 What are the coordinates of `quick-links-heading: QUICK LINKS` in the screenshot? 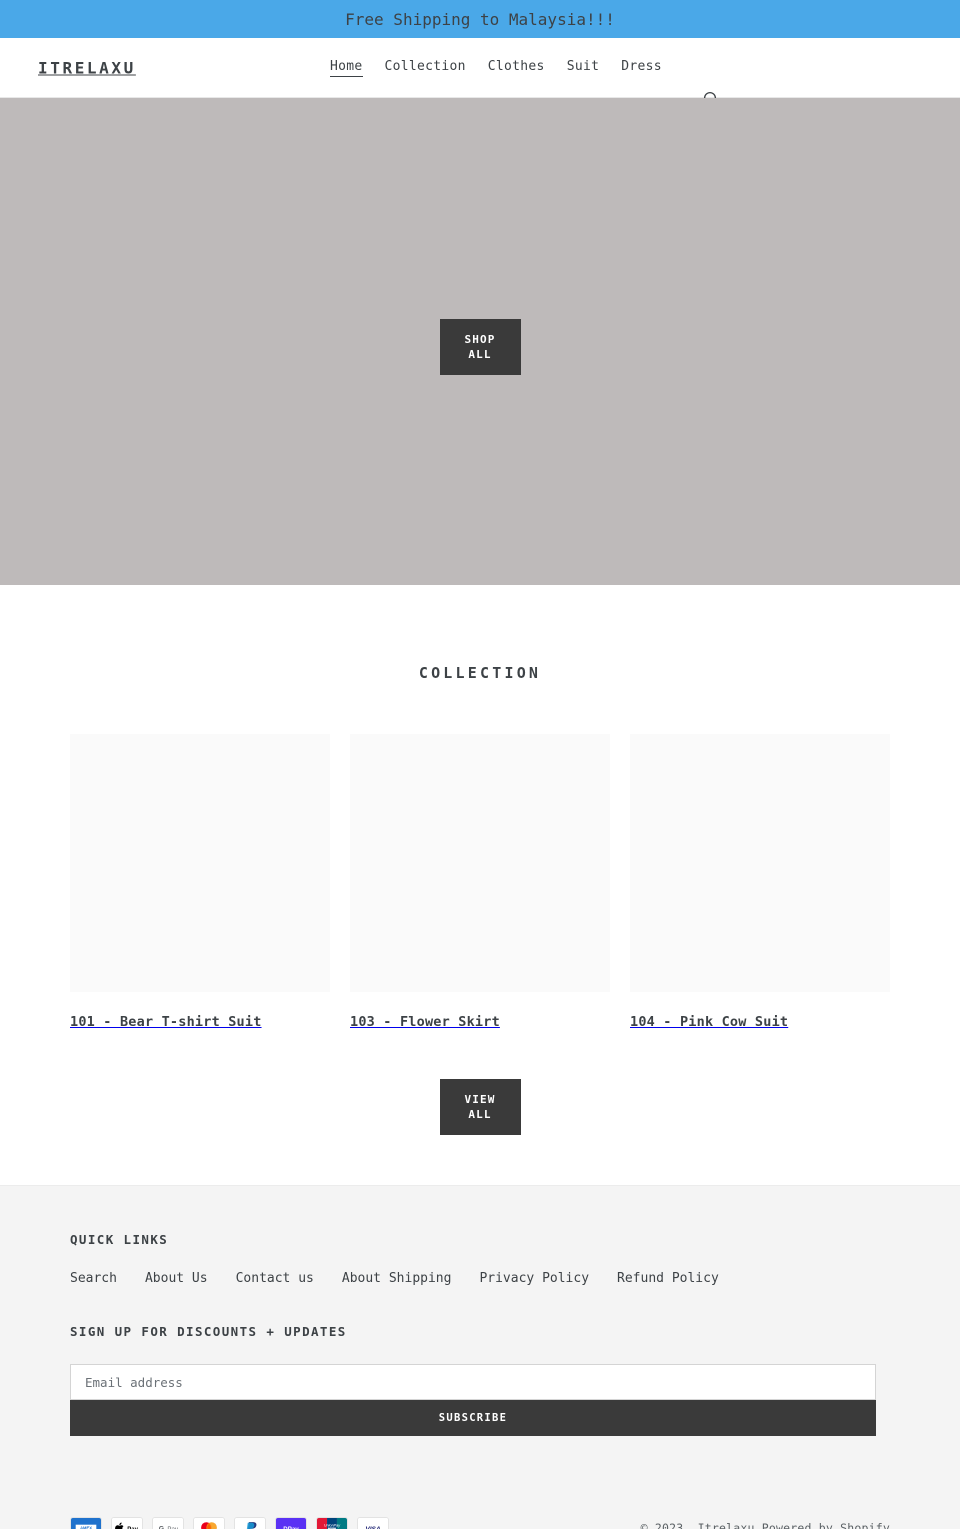 It's located at (119, 1239).